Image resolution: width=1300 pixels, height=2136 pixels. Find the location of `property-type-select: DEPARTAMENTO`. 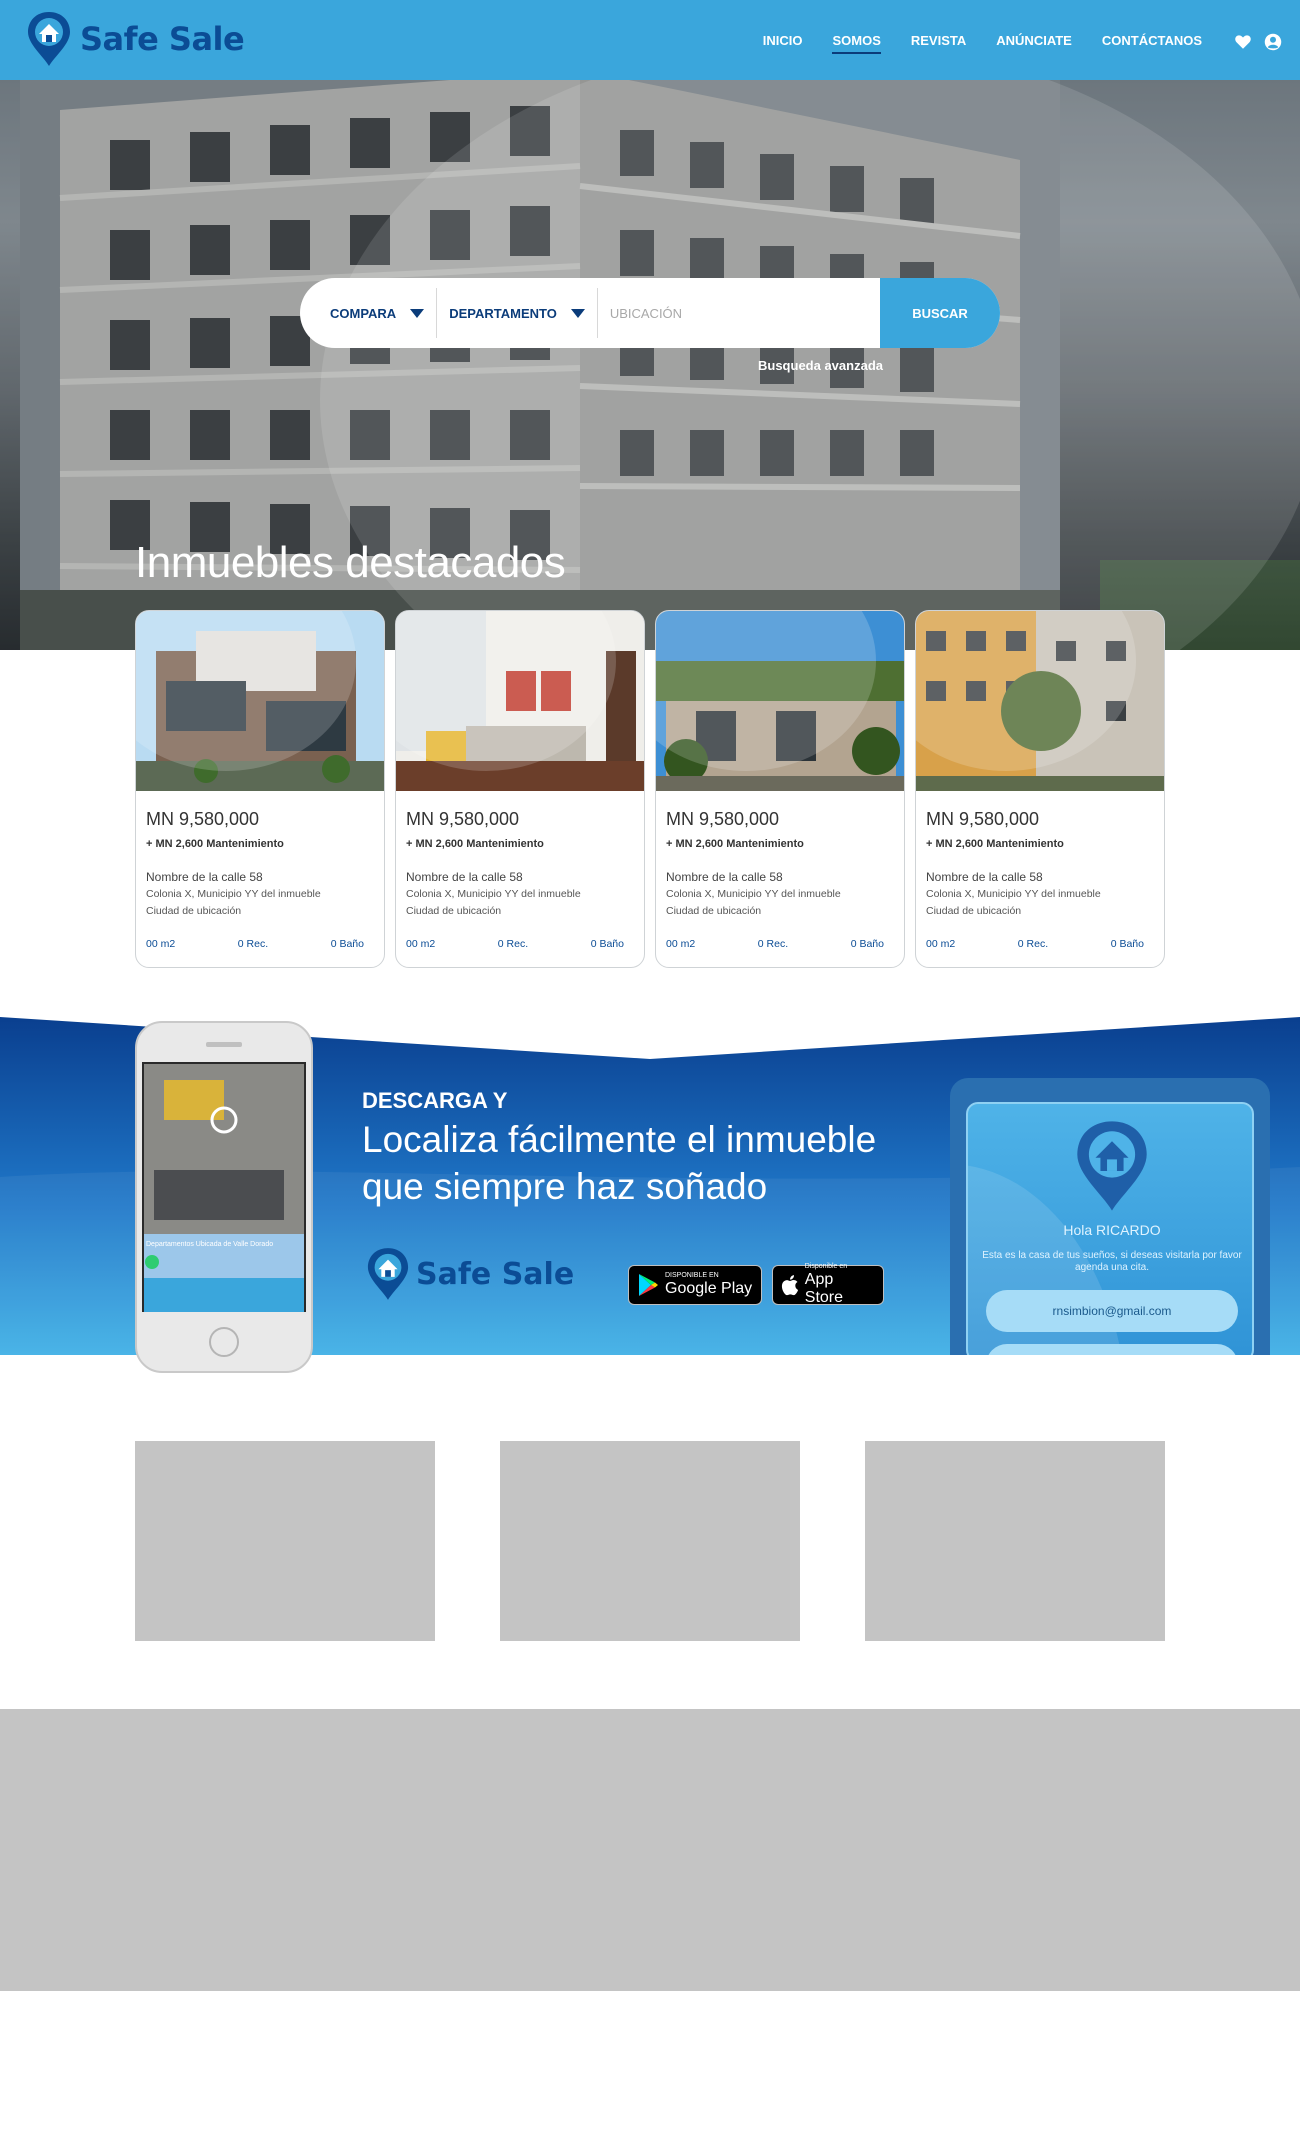

property-type-select: DEPARTAMENTO is located at coordinates (517, 313).